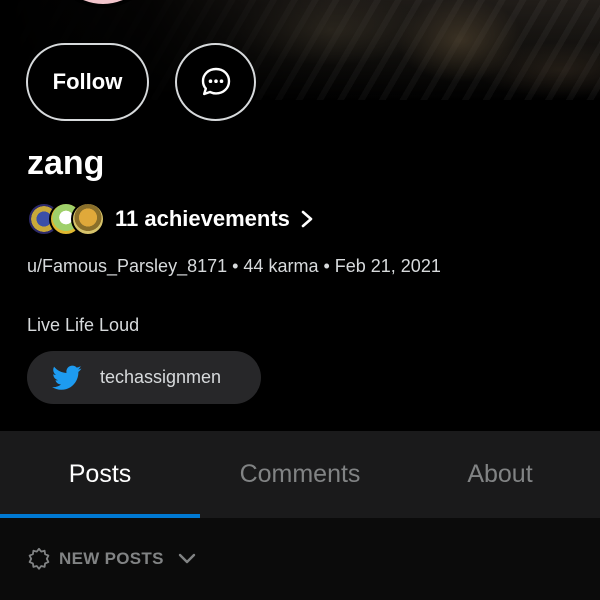  I want to click on new-burst-icon, so click(39, 558).